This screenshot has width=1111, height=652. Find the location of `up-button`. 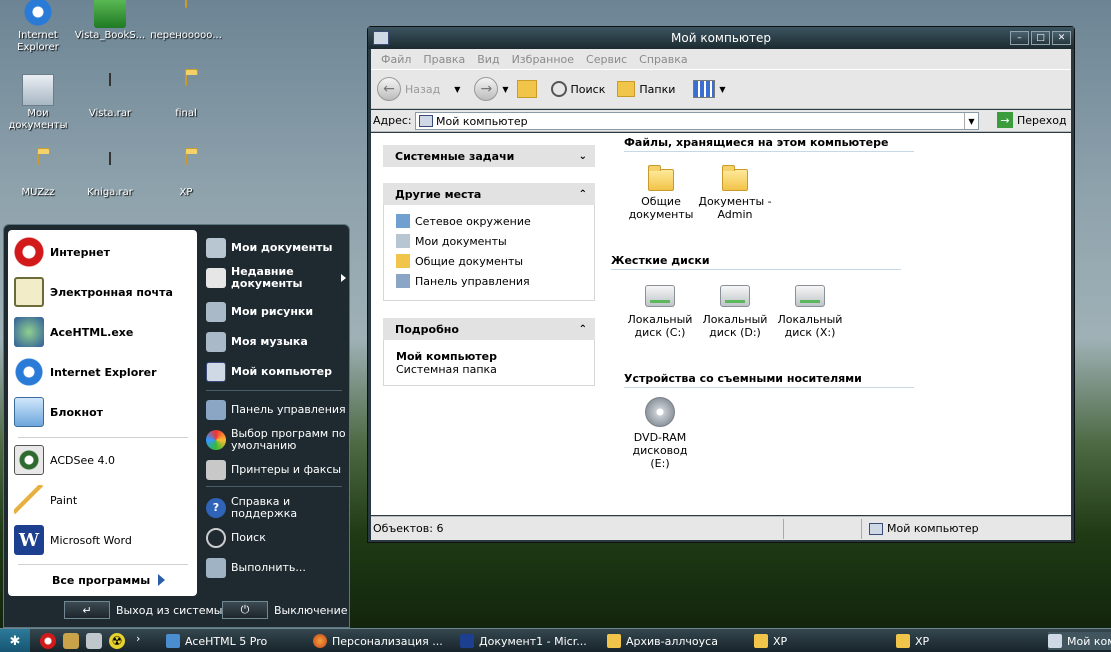

up-button is located at coordinates (526, 89).